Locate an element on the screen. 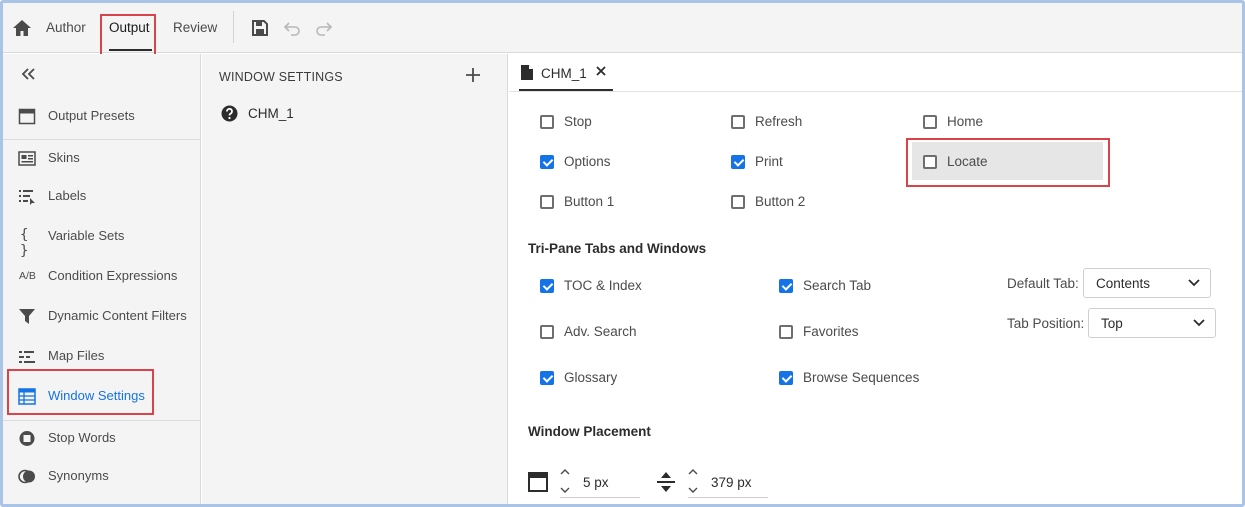  map-files-icon is located at coordinates (27, 357).